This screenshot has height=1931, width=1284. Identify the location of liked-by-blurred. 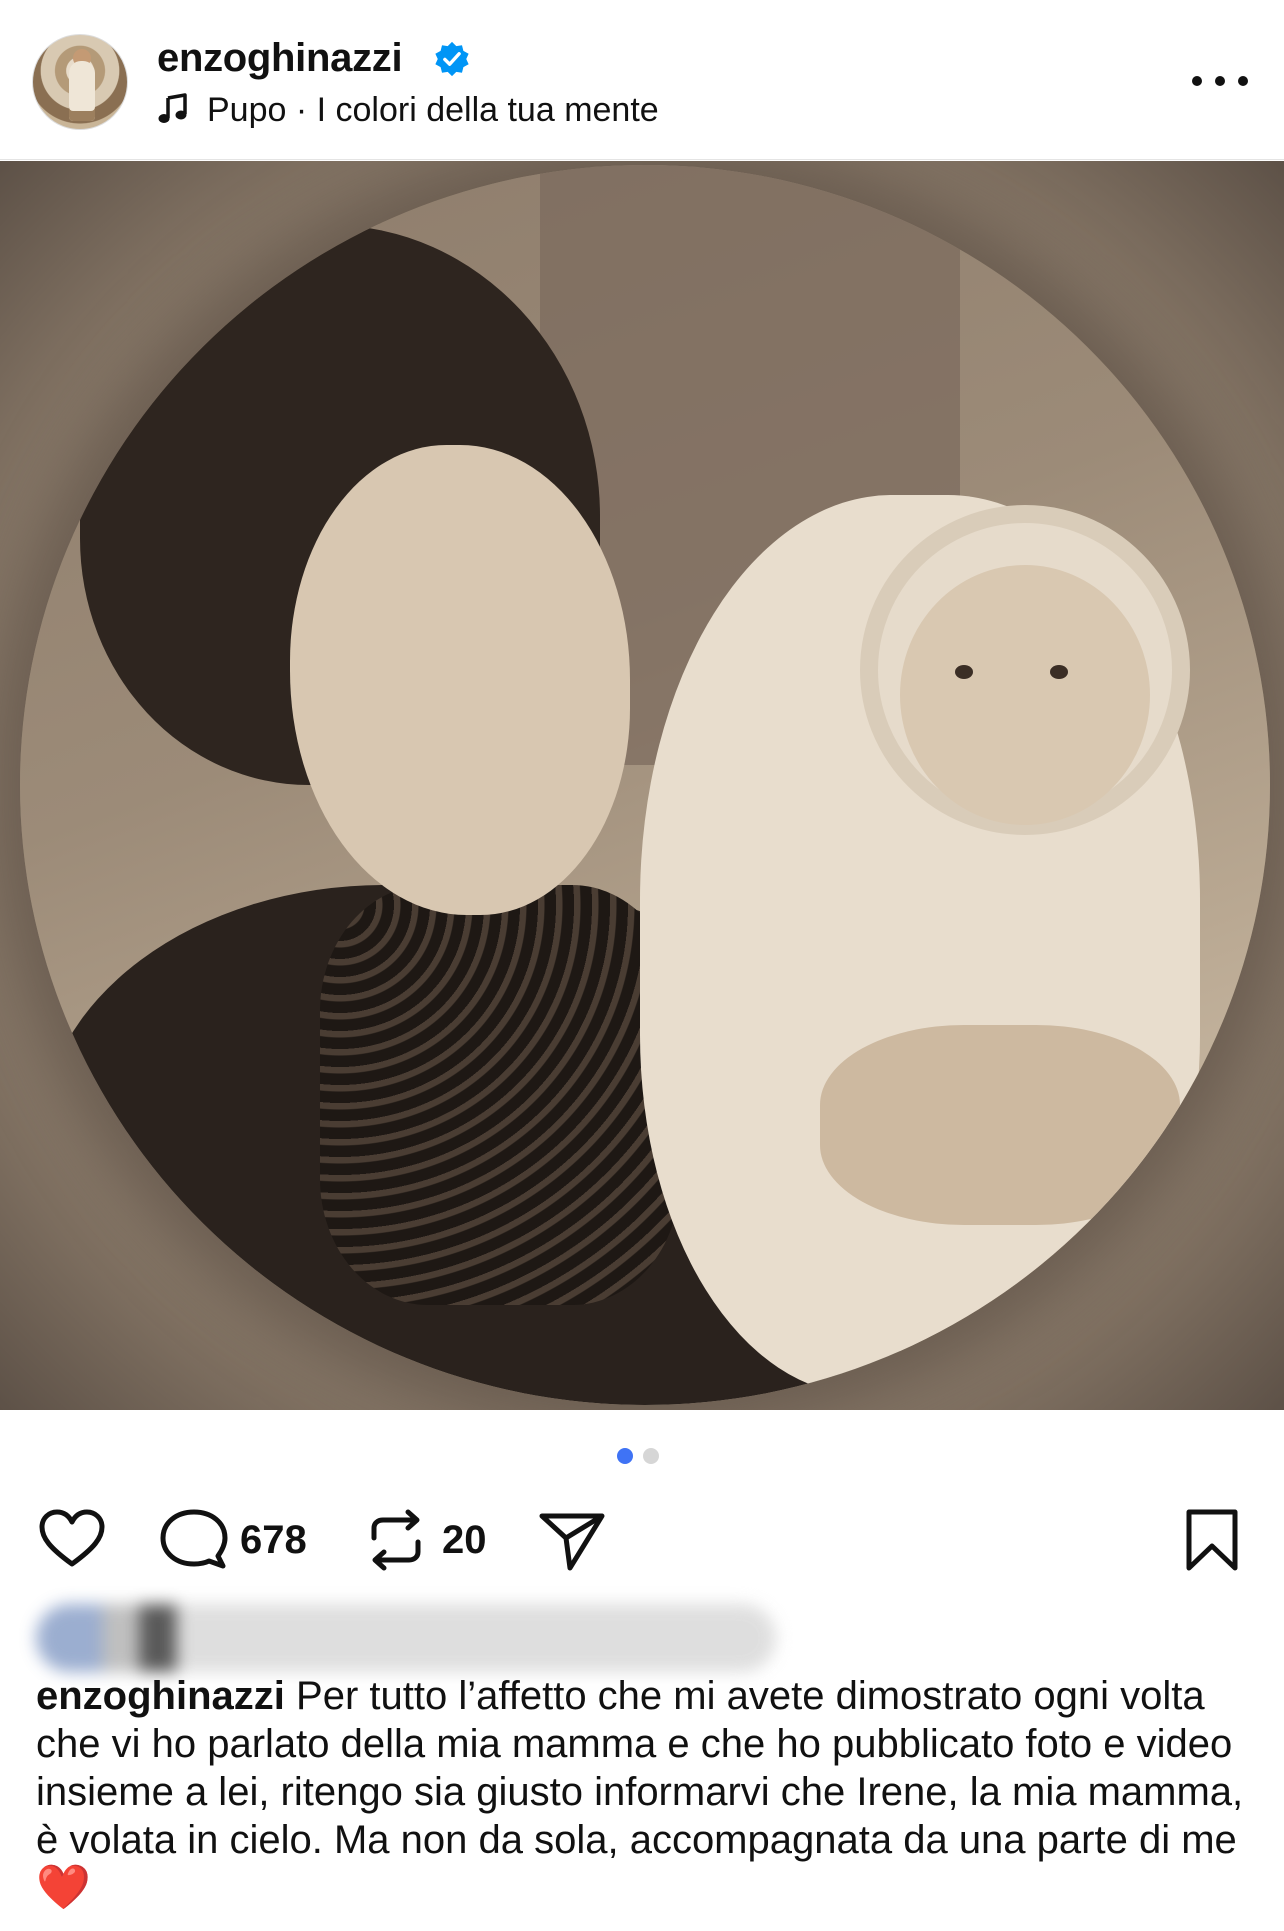
(406, 1638).